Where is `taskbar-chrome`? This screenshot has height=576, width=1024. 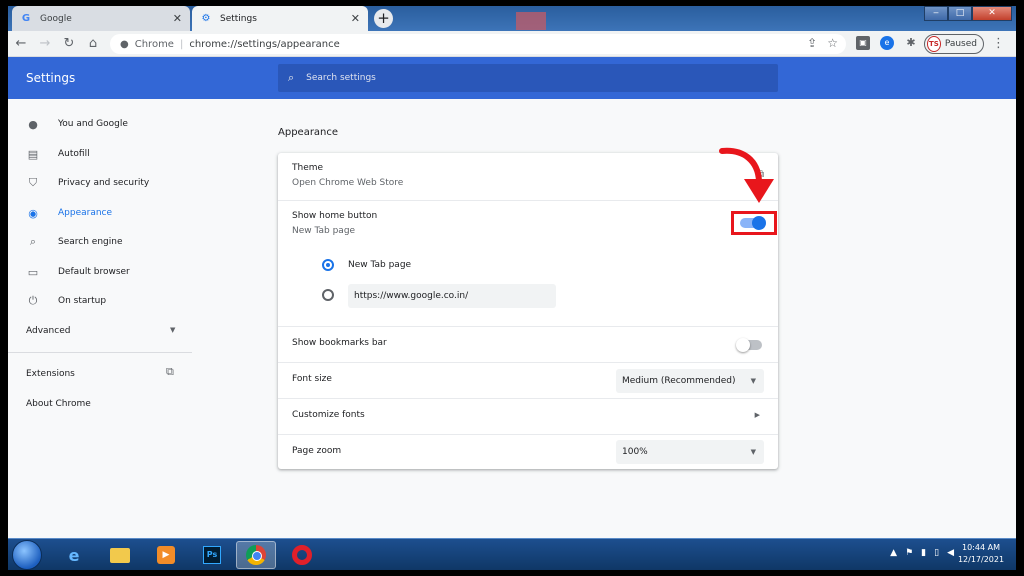
taskbar-chrome is located at coordinates (256, 555).